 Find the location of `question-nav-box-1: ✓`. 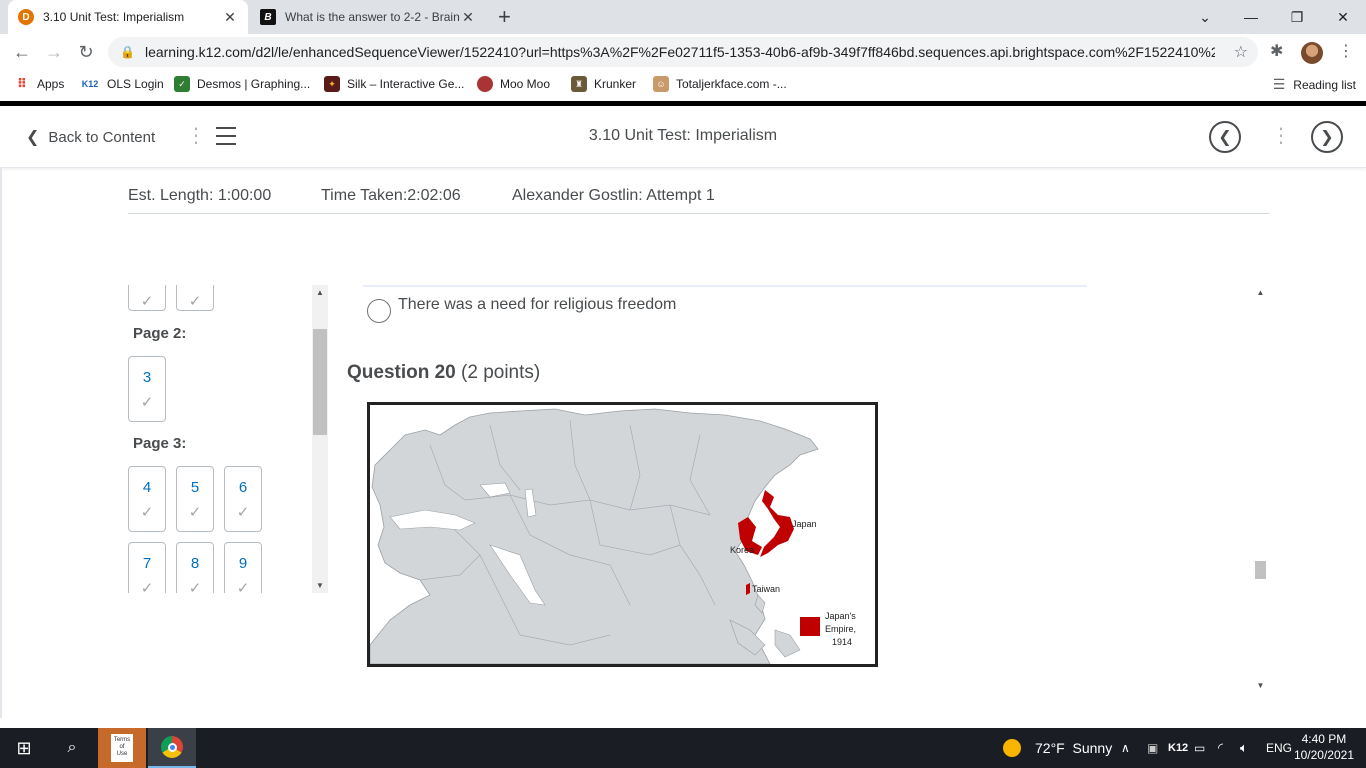

question-nav-box-1: ✓ is located at coordinates (147, 298).